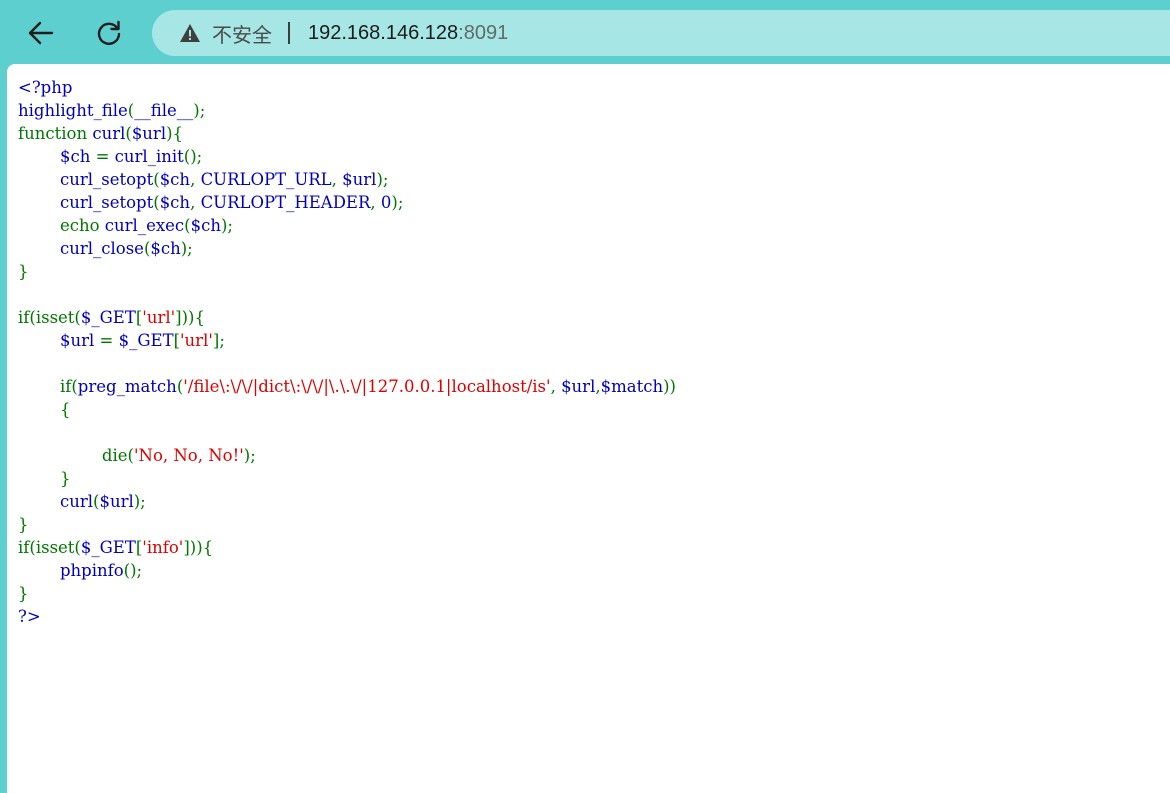  Describe the element at coordinates (347, 156) in the screenshot. I see `code-line: $ch = curl_init();` at that location.